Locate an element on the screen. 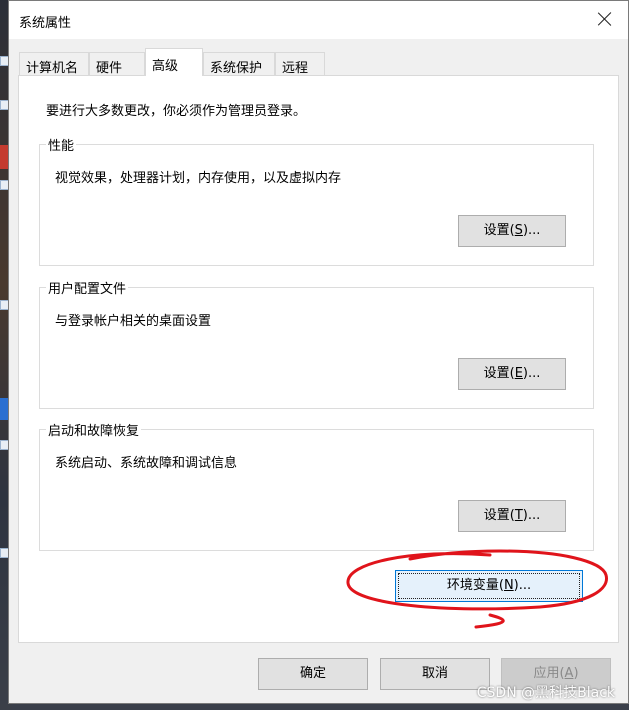 Image resolution: width=629 pixels, height=710 pixels. close-icon is located at coordinates (605, 19).